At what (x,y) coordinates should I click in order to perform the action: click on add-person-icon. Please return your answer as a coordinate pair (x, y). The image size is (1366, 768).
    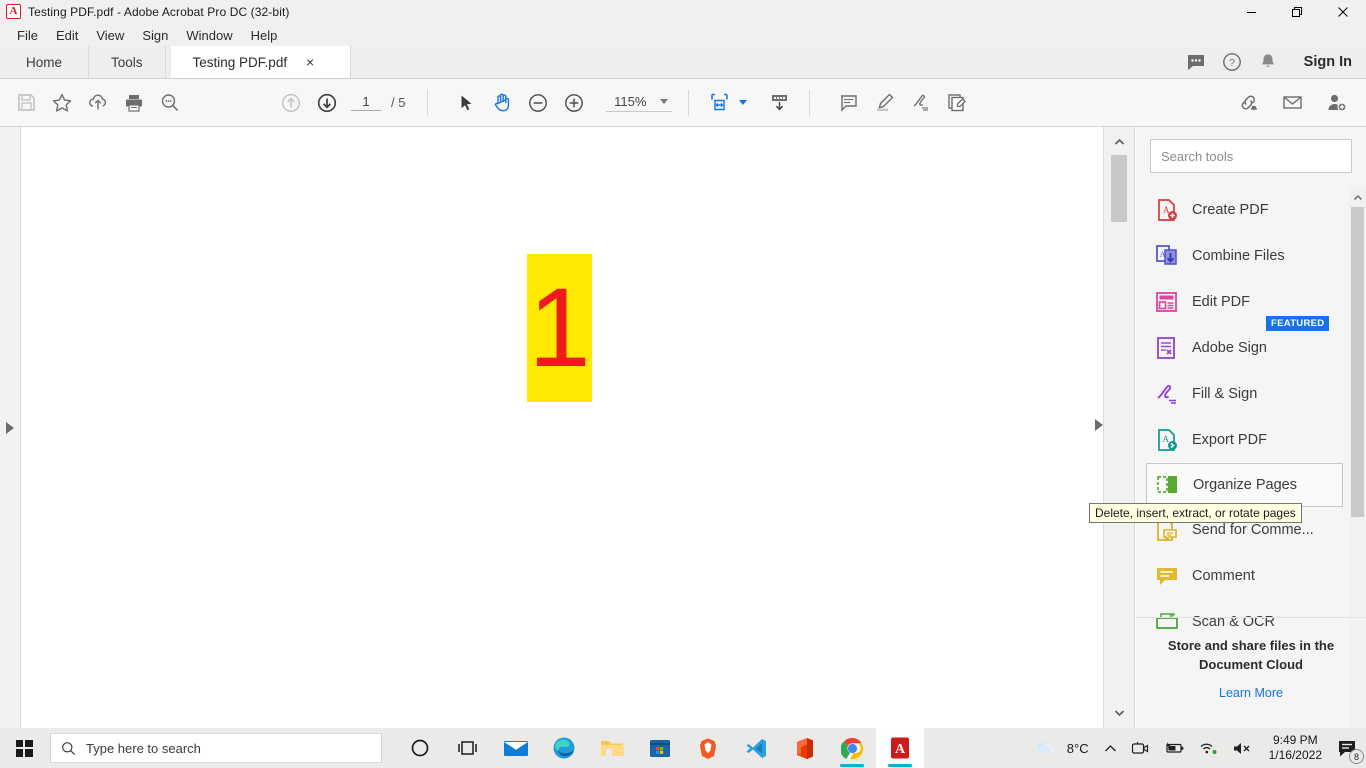
    Looking at the image, I should click on (1336, 103).